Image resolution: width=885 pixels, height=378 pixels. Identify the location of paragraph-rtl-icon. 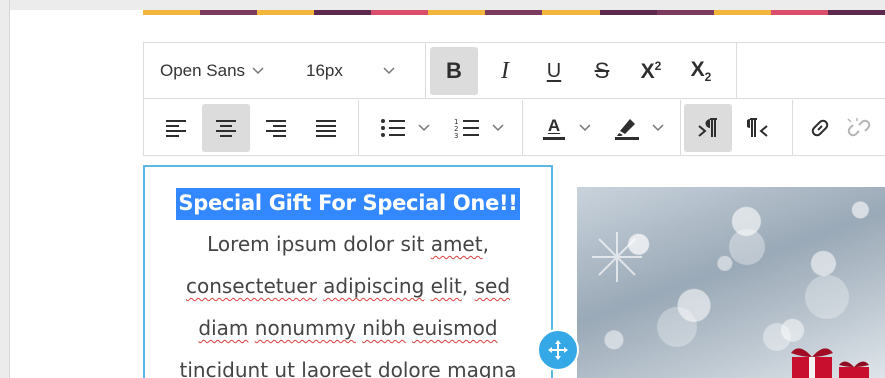
(757, 127).